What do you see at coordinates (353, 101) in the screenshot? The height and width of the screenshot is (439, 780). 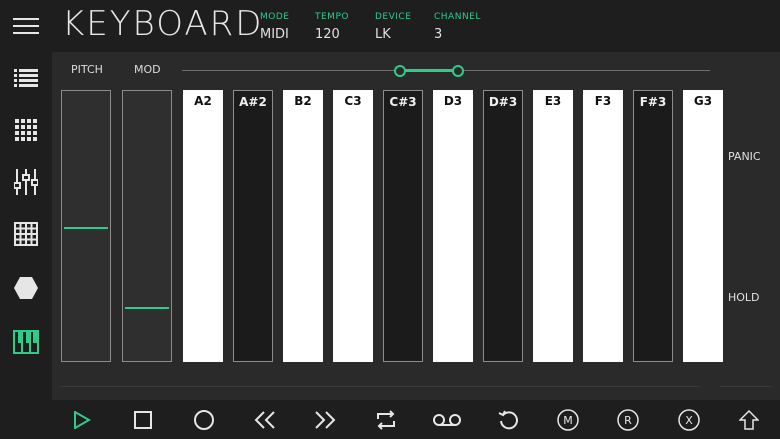 I see `key-label: C3` at bounding box center [353, 101].